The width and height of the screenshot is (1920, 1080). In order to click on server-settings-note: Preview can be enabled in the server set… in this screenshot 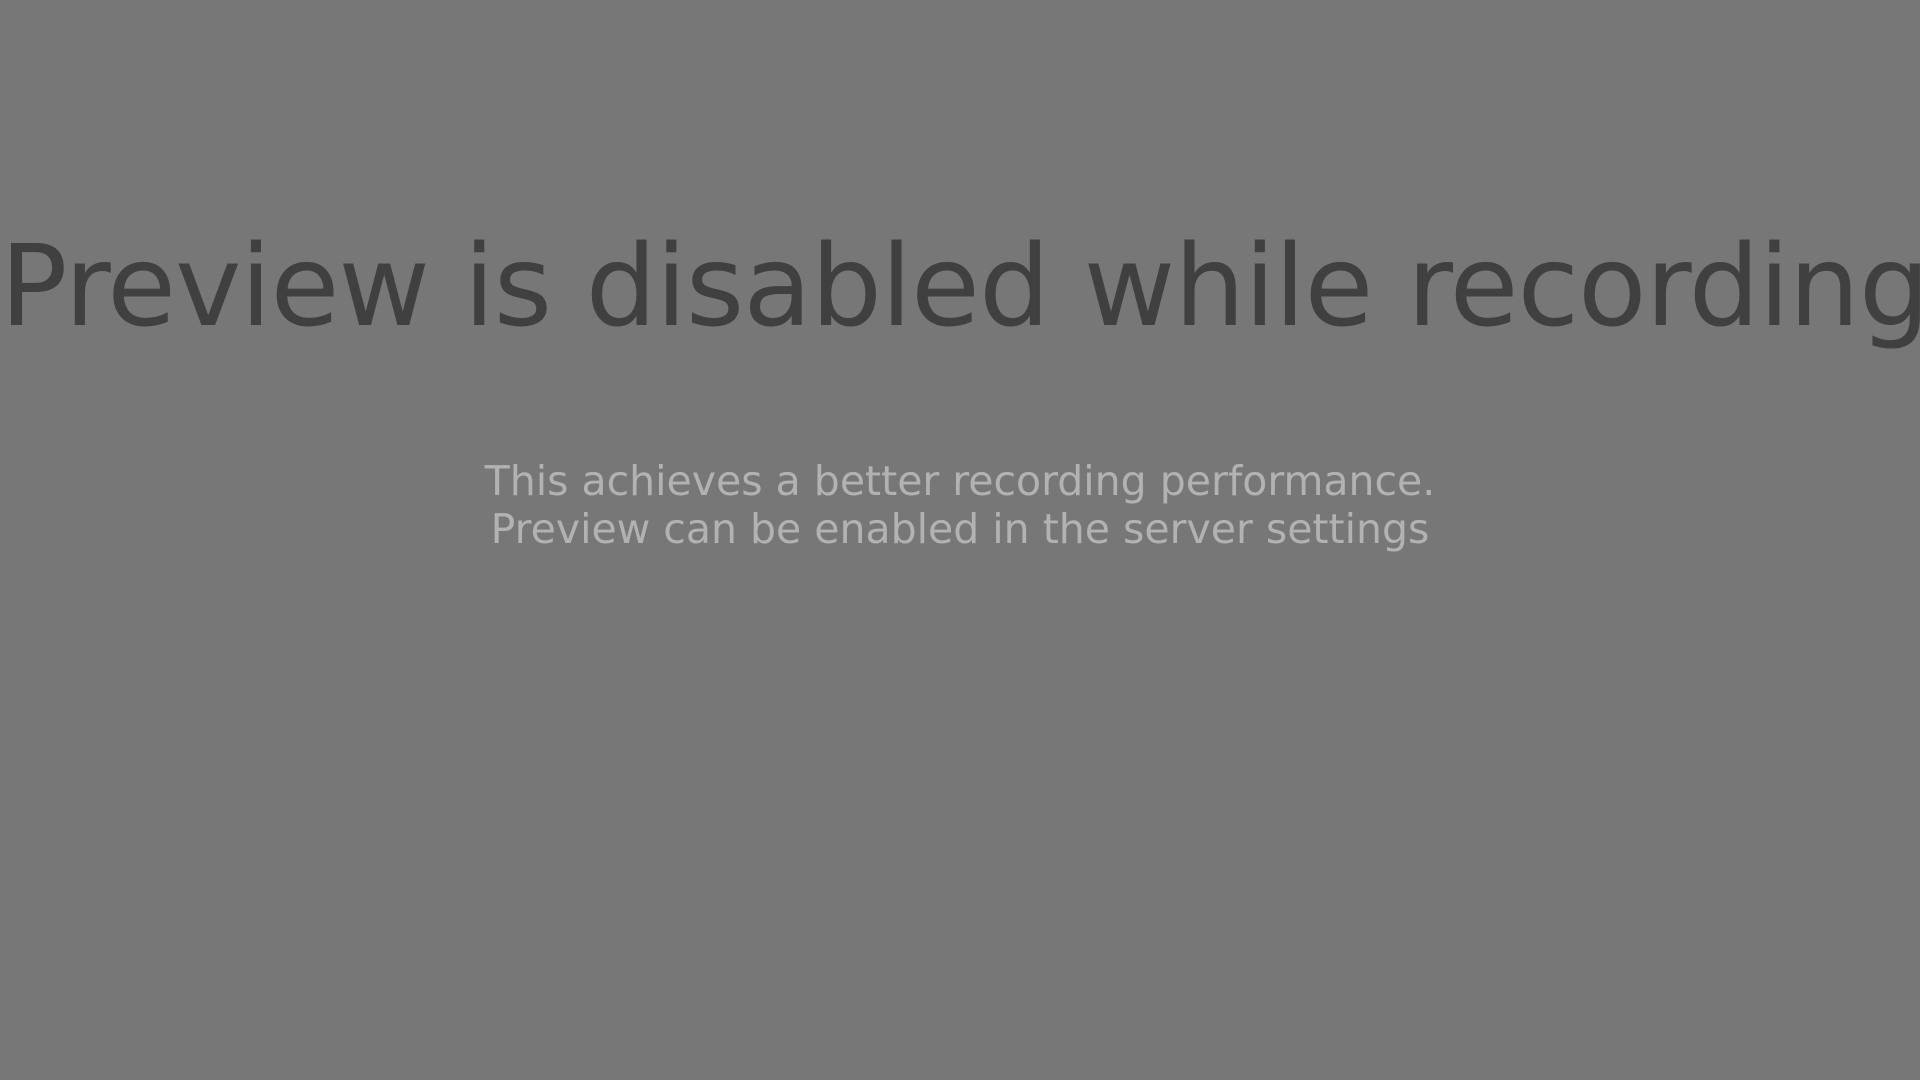, I will do `click(960, 529)`.